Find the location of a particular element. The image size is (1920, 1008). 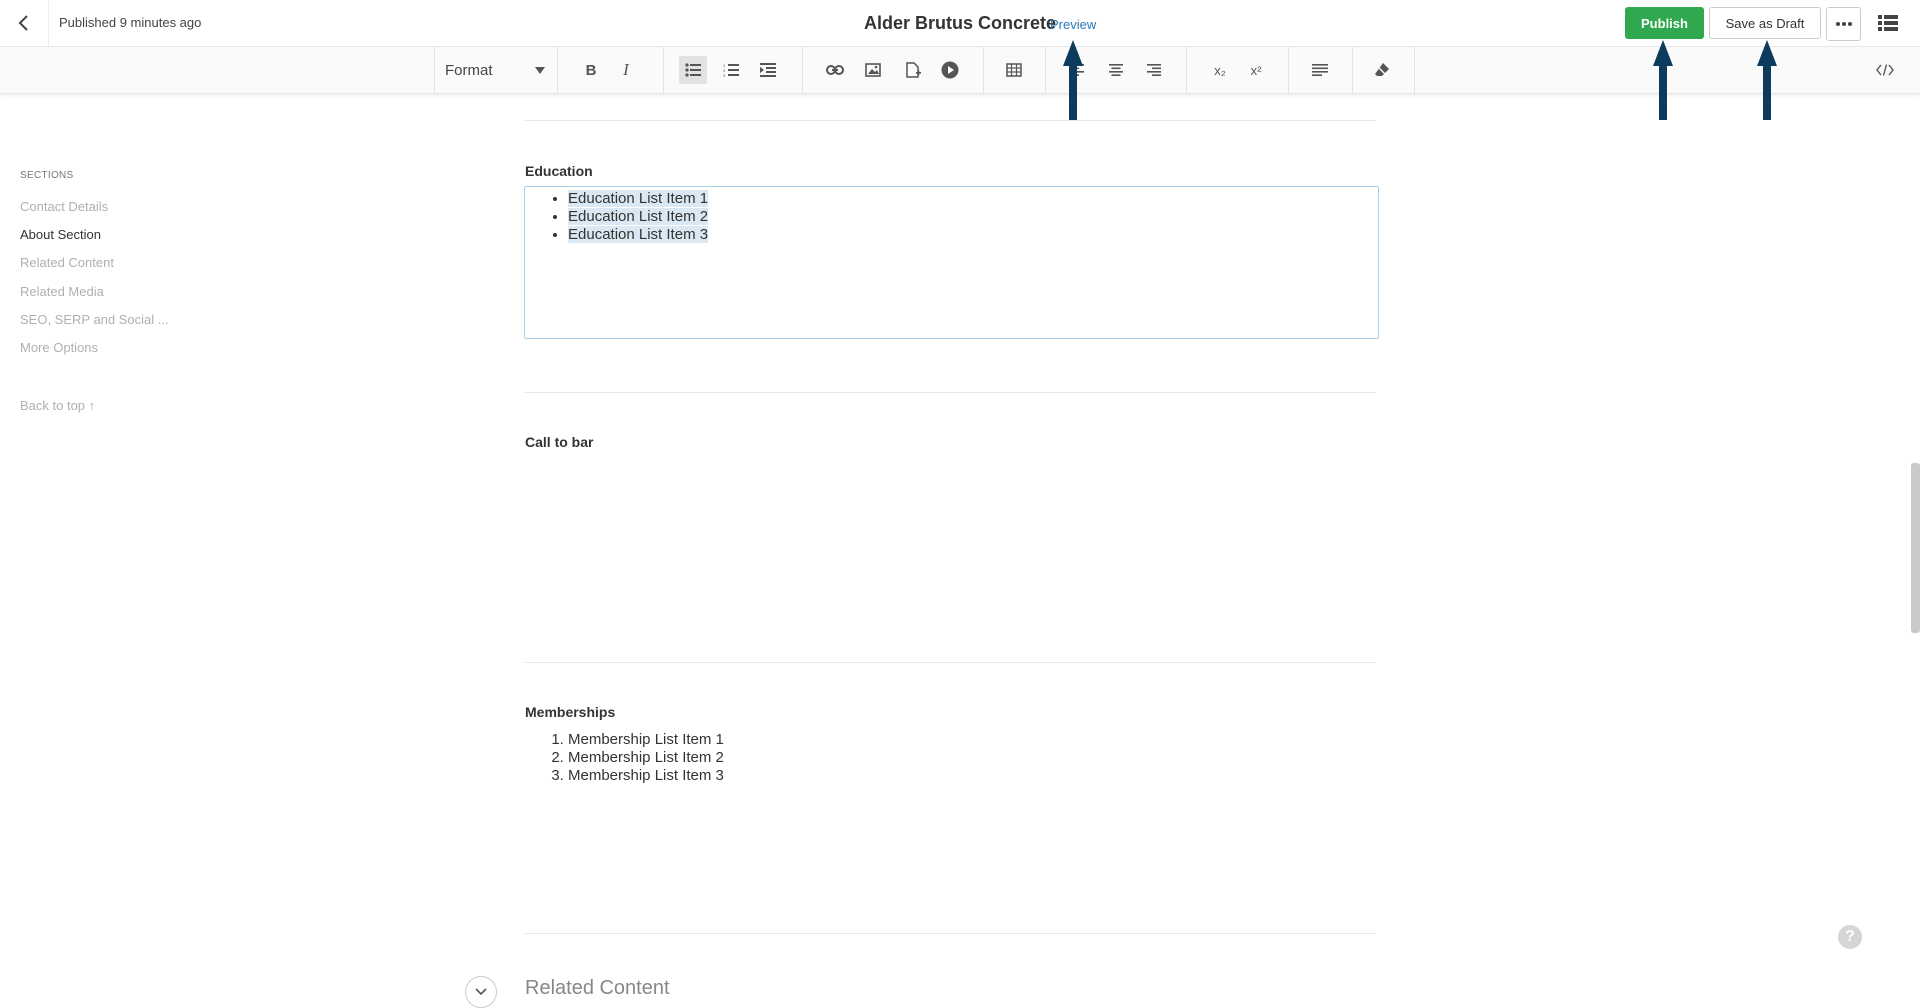

link-button is located at coordinates (835, 70).